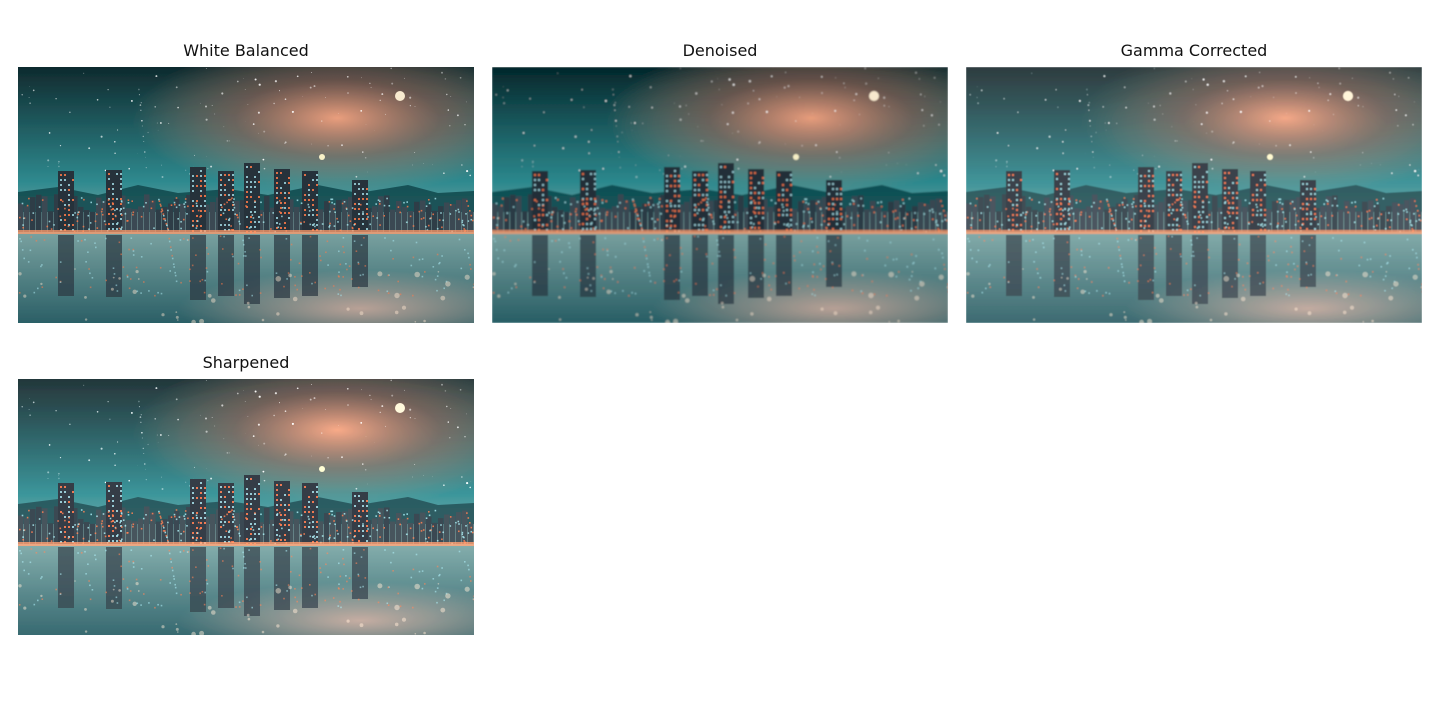 The width and height of the screenshot is (1440, 702). What do you see at coordinates (246, 50) in the screenshot?
I see `panel-title: White Balanced` at bounding box center [246, 50].